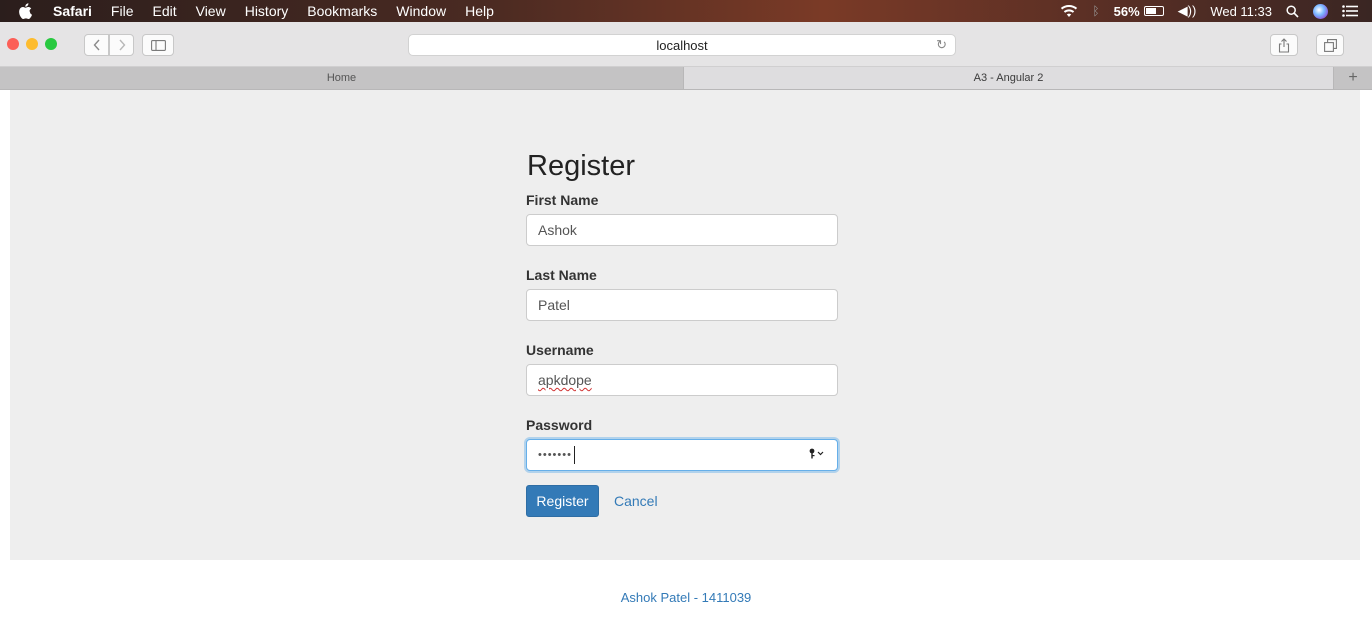 The width and height of the screenshot is (1372, 626). What do you see at coordinates (560, 350) in the screenshot?
I see `username-label: Username` at bounding box center [560, 350].